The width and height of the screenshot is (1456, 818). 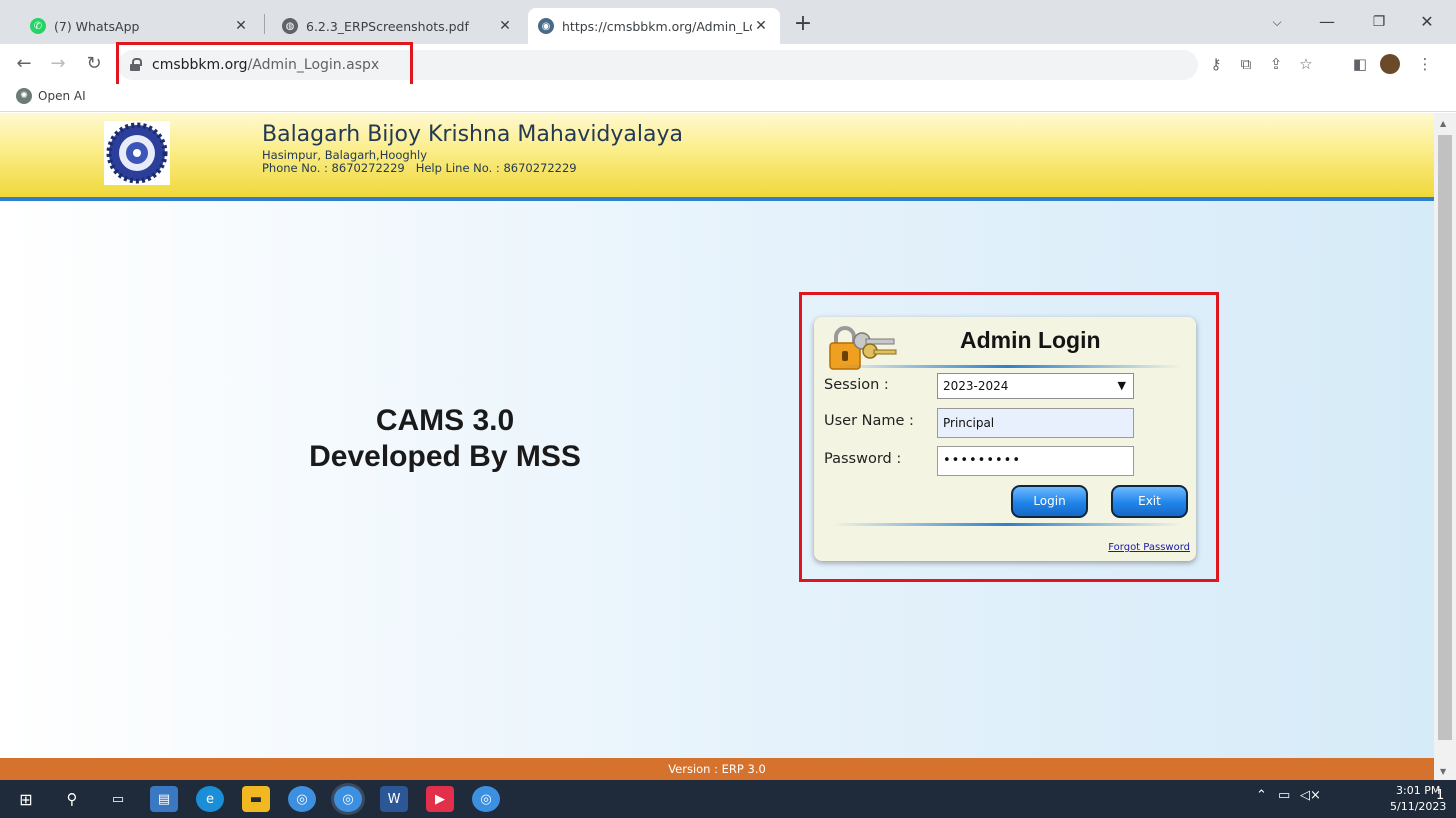 I want to click on branding-text: CAMS 3.0 Developed By MSS, so click(x=445, y=439).